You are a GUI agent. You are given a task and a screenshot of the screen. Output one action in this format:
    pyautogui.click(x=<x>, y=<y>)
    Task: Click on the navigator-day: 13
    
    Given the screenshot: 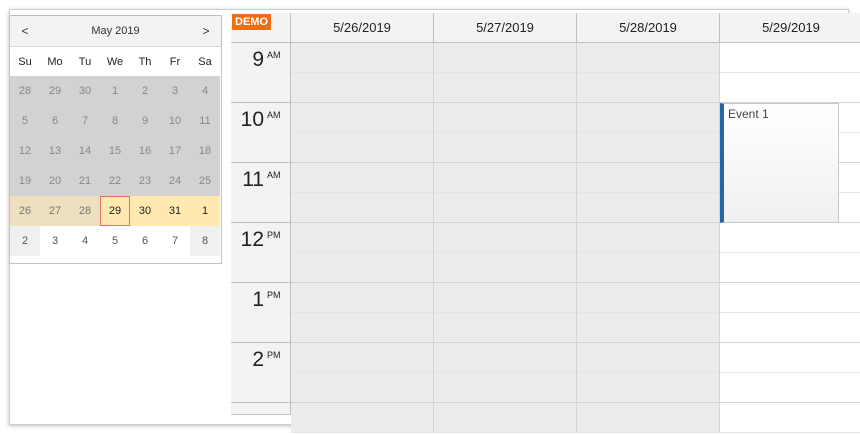 What is the action you would take?
    pyautogui.click(x=55, y=151)
    